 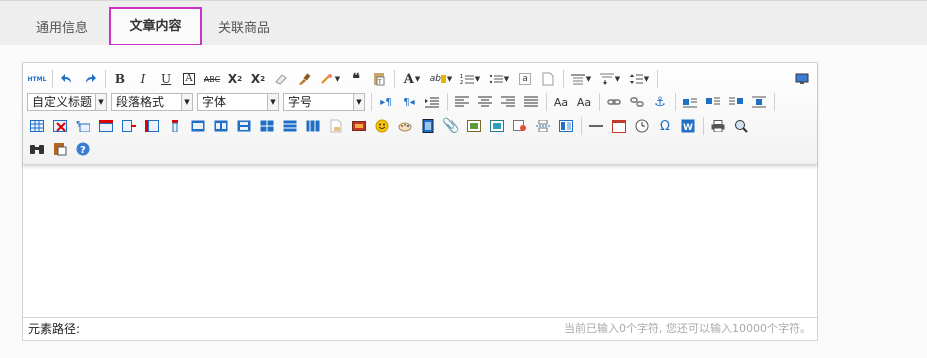 I want to click on toolbar-row-2: 自定义标题 ▼ 段落格式 ▼ 字体 ▼ 字号 ▼ ▸¶ ¶◂ Aa Aa ⚓, so click(x=403, y=102).